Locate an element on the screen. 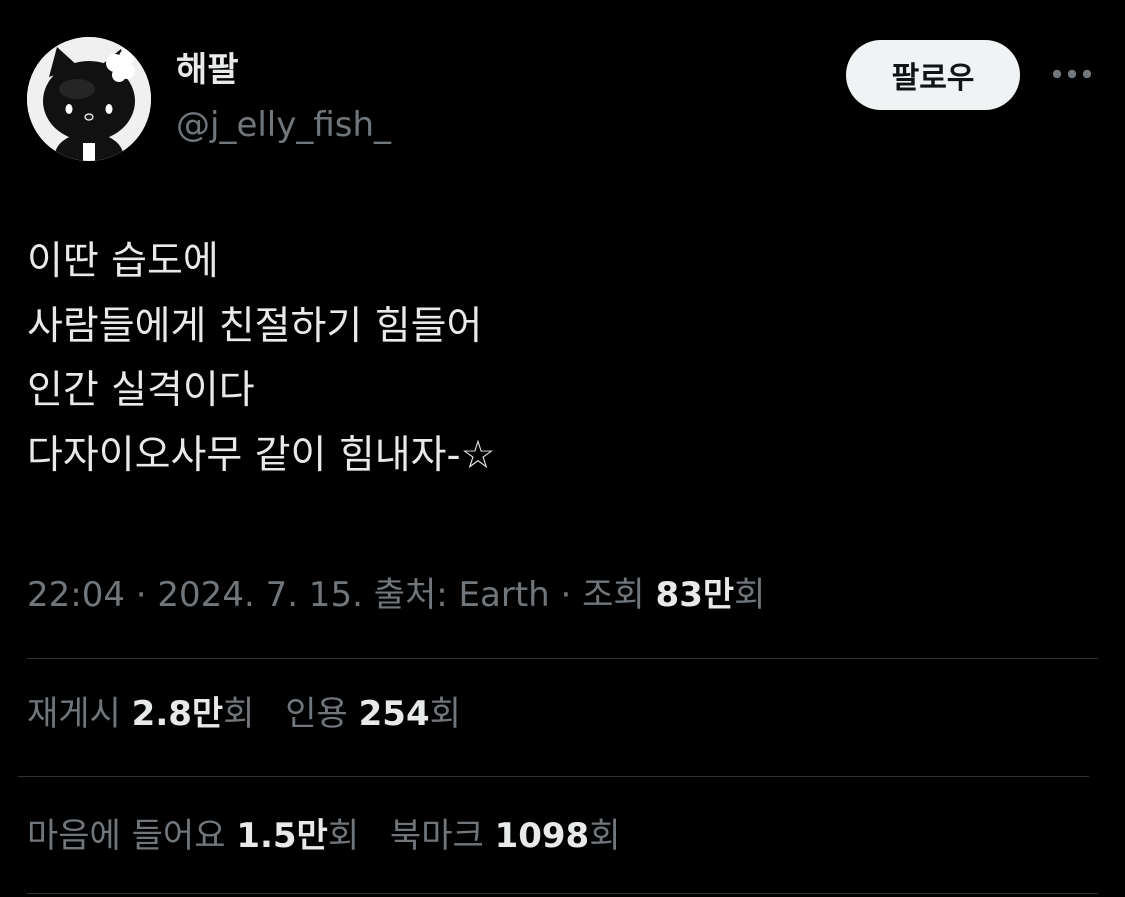  reposts-count: 2.8 is located at coordinates (161, 714).